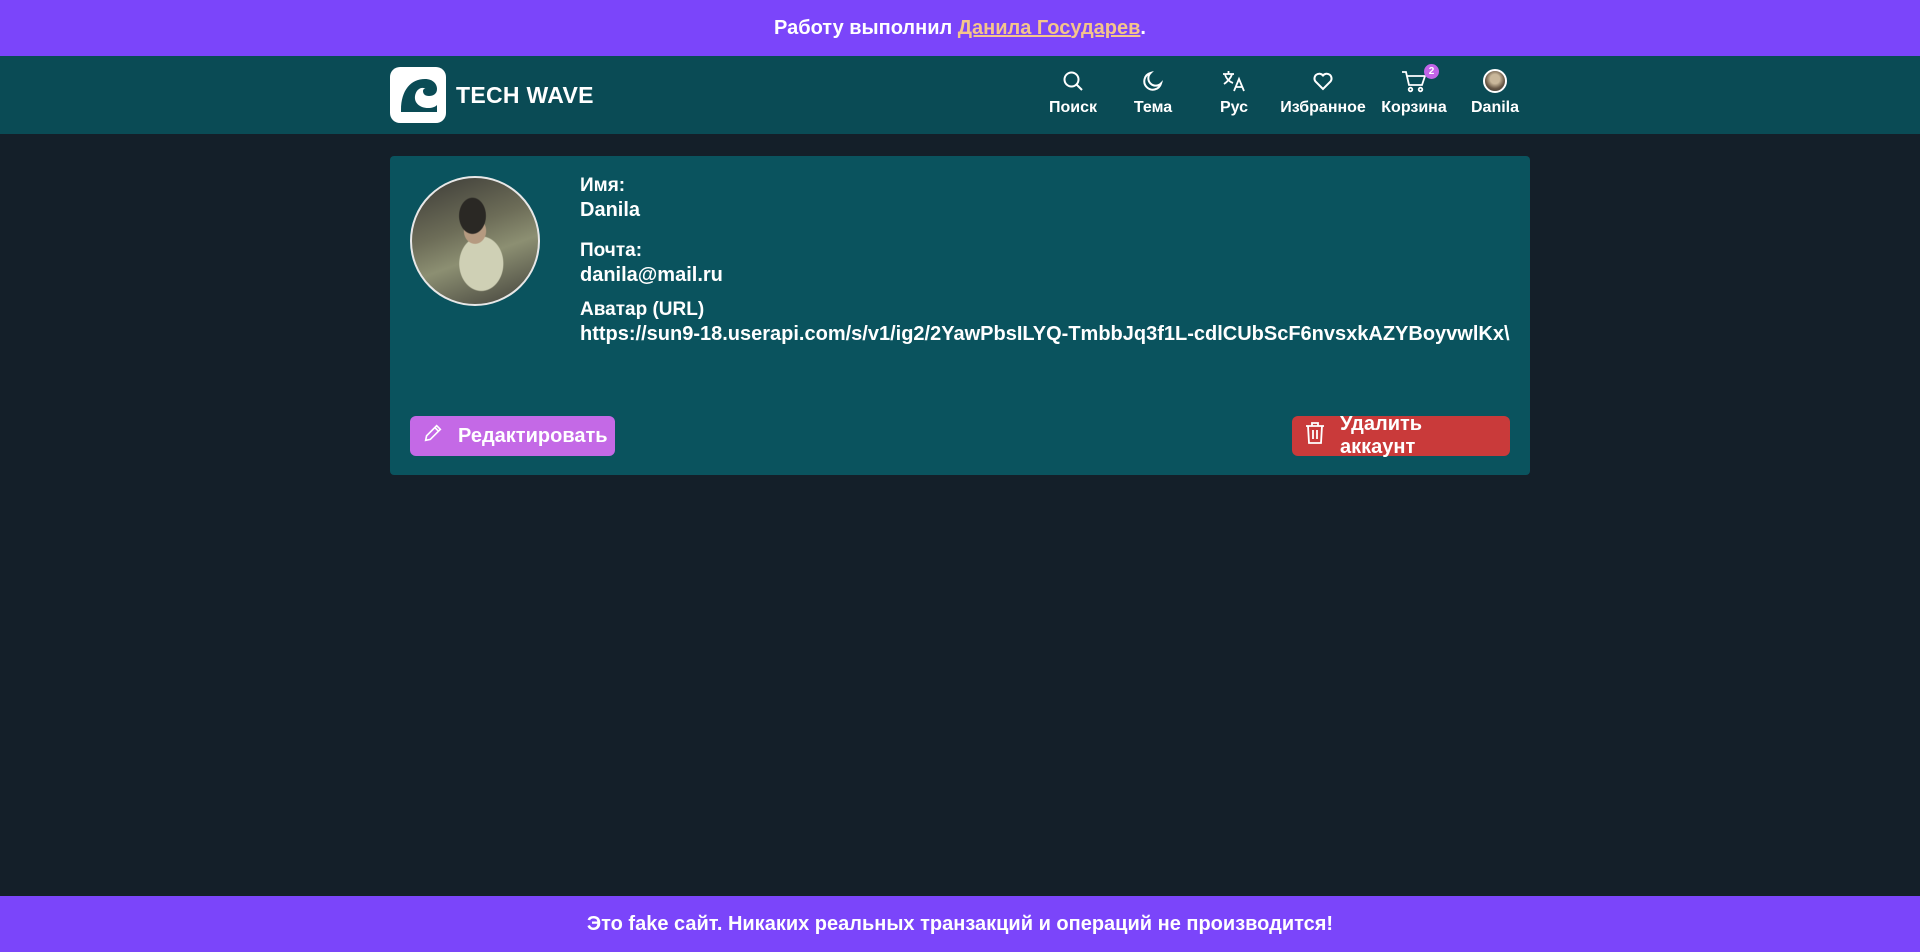  I want to click on nav-cart: 2 Корзина, so click(1414, 94).